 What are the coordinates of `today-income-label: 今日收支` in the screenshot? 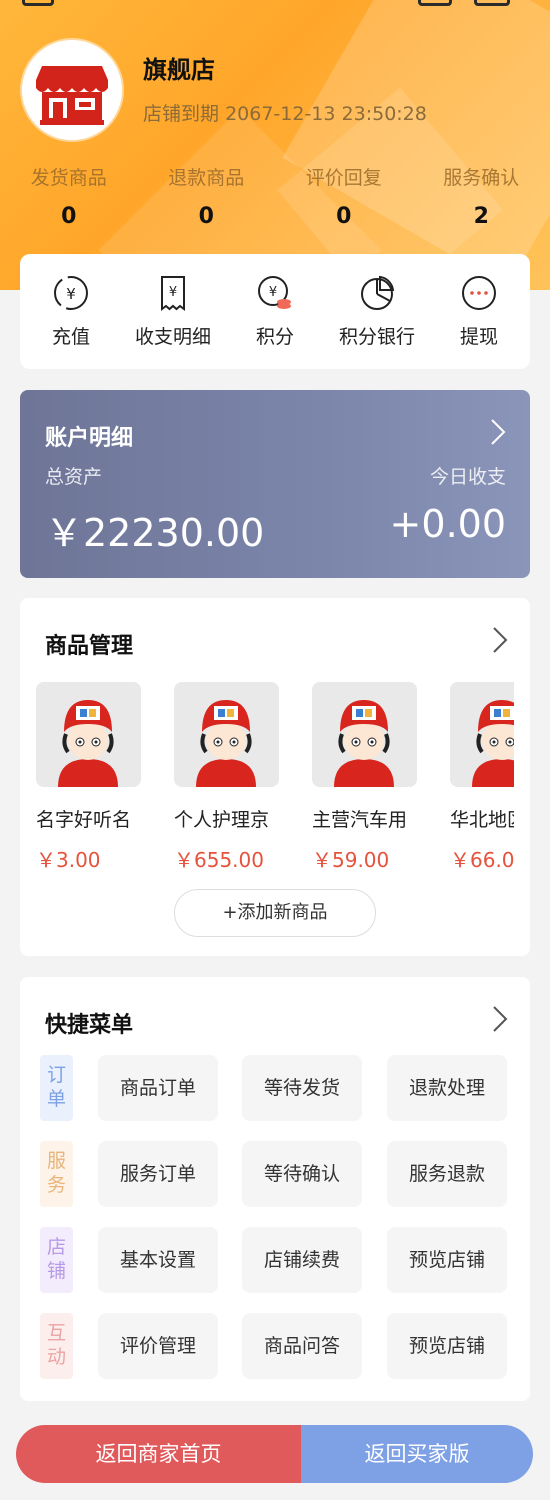 It's located at (467, 477).